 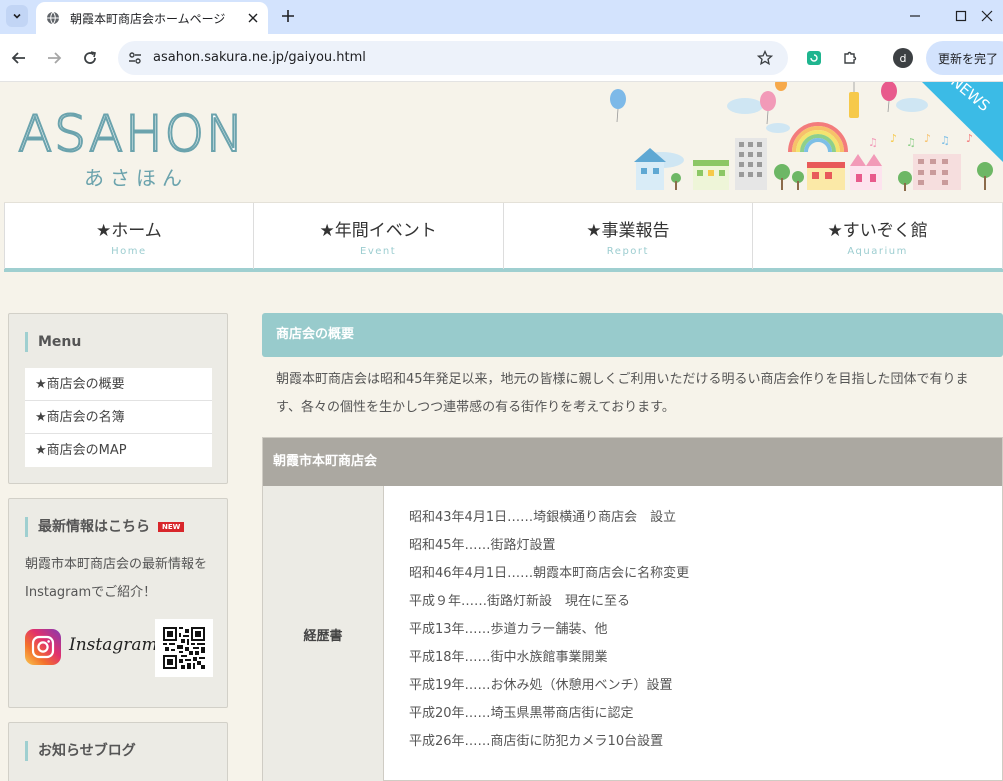 I want to click on arrow-left-icon, so click(x=18, y=58).